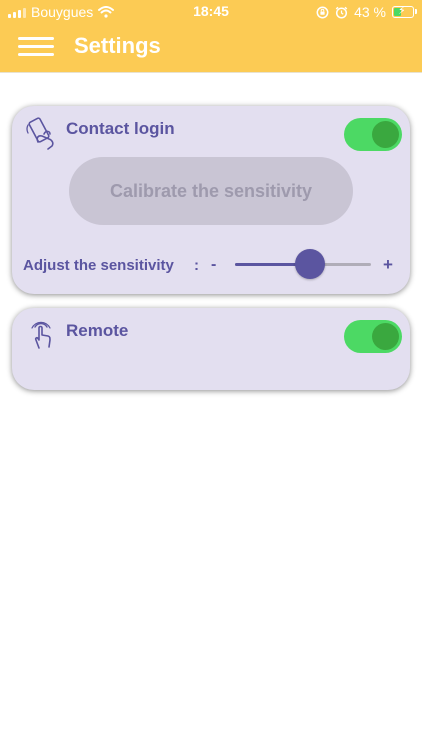 This screenshot has height=750, width=422. Describe the element at coordinates (211, 12) in the screenshot. I see `status-bar: Bouygues 18:45 43 % ⚡` at that location.